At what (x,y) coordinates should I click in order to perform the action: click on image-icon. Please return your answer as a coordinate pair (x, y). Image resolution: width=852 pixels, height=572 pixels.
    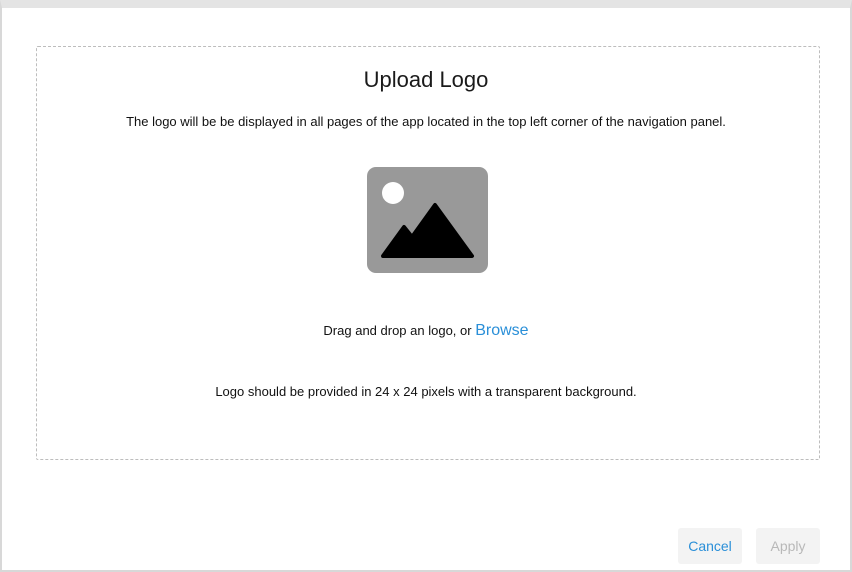
    Looking at the image, I should click on (427, 220).